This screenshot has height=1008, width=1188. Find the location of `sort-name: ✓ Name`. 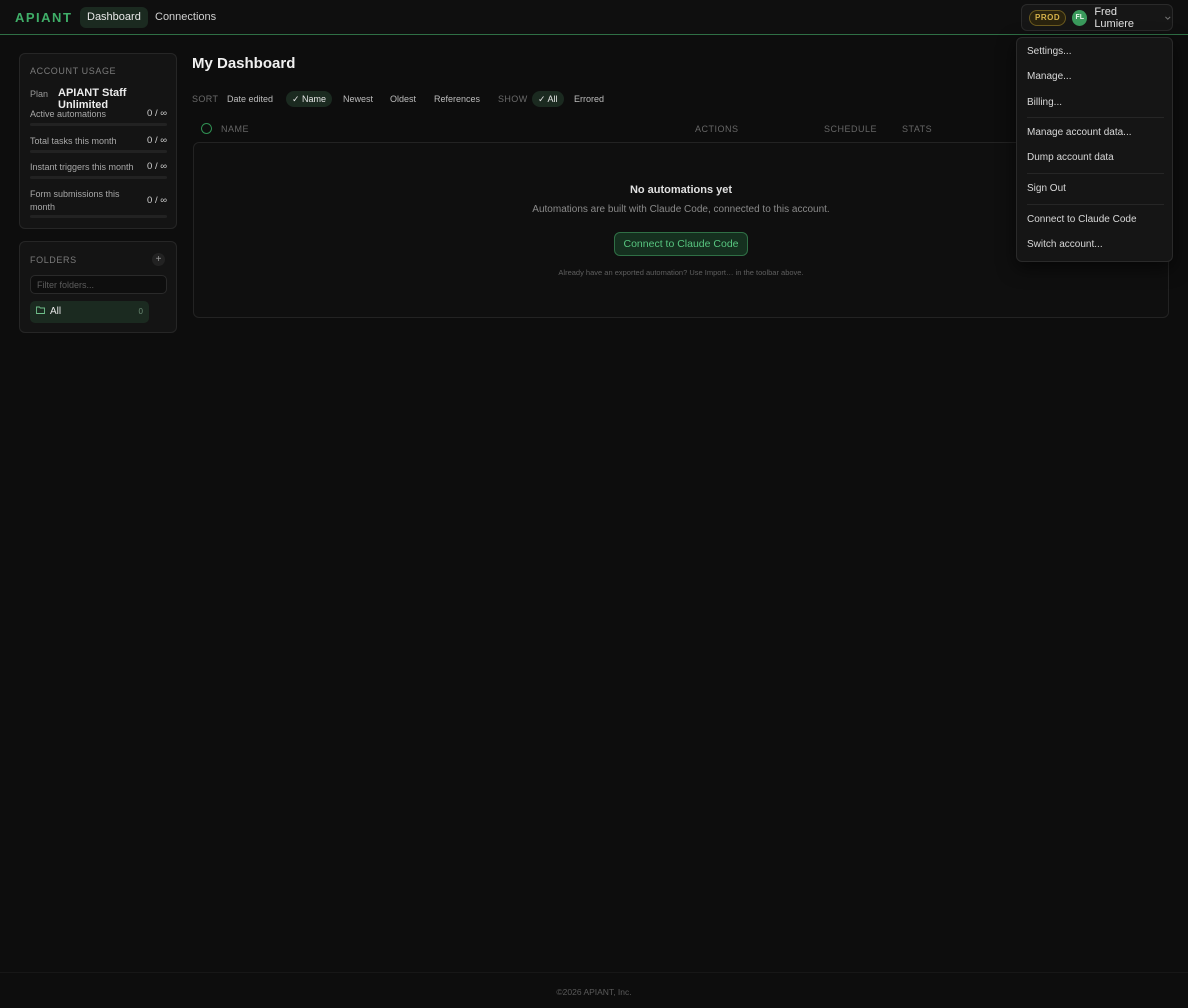

sort-name: ✓ Name is located at coordinates (309, 99).